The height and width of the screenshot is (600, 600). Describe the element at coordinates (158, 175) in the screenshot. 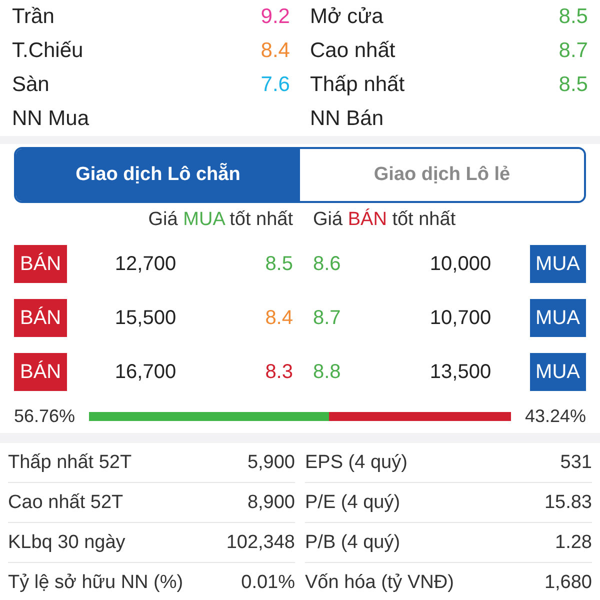

I see `tab: Giao dịch Lô chẵn` at that location.